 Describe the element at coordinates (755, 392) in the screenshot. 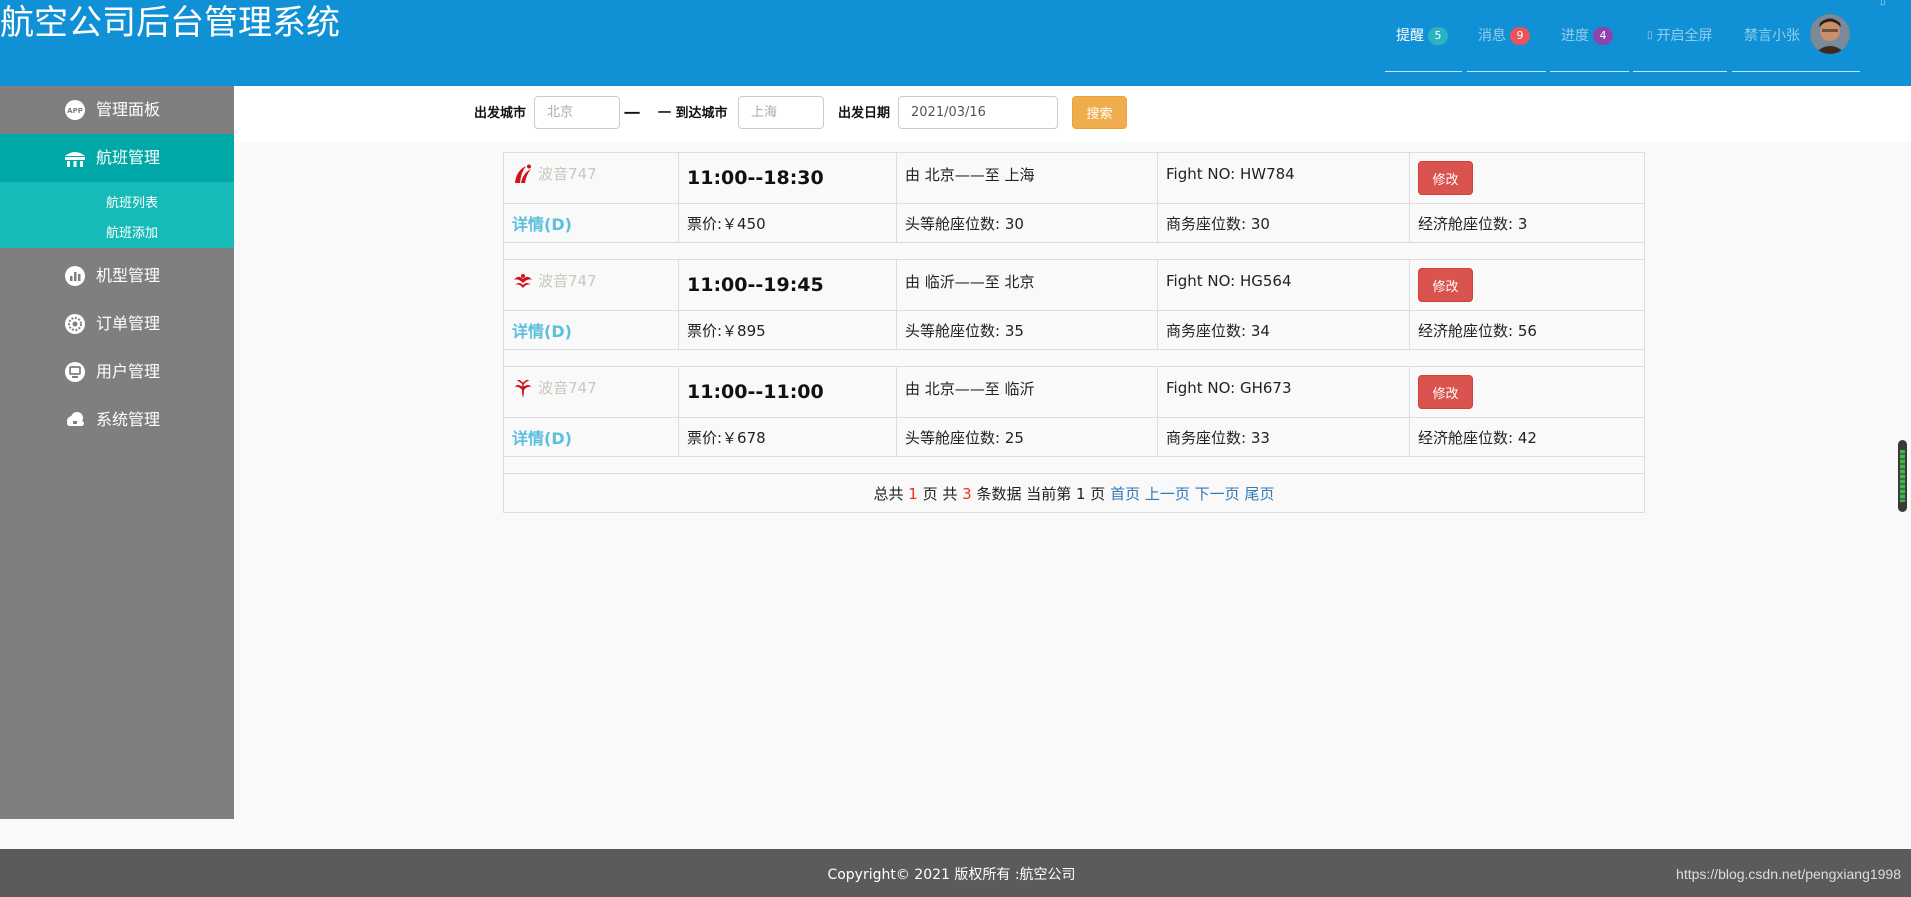

I see `flight-time: 11:00--11:00` at that location.